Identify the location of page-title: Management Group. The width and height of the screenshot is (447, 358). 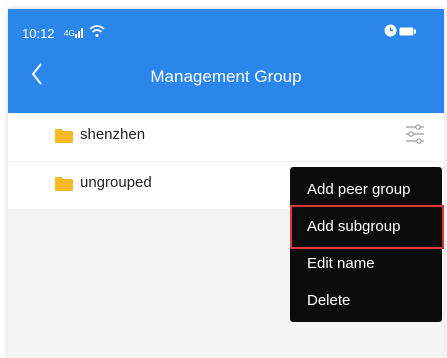
(226, 76).